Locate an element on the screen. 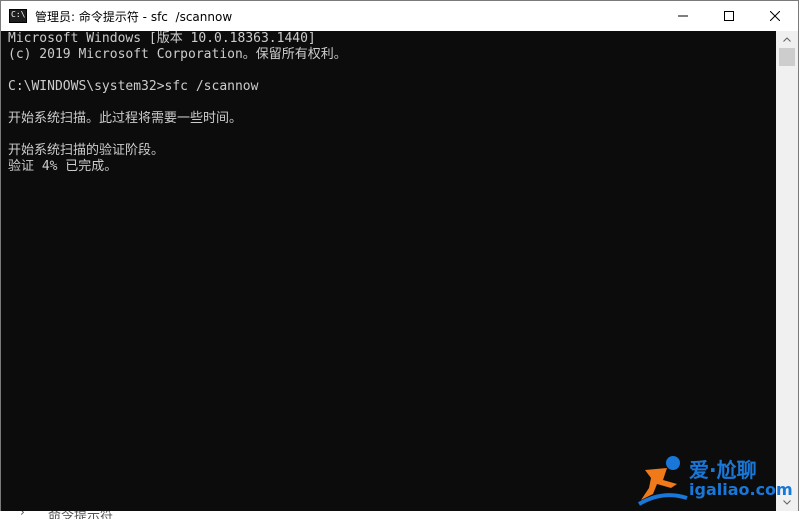  window-title: 管理员: 命令提示符 - sfc /scannow is located at coordinates (134, 16).